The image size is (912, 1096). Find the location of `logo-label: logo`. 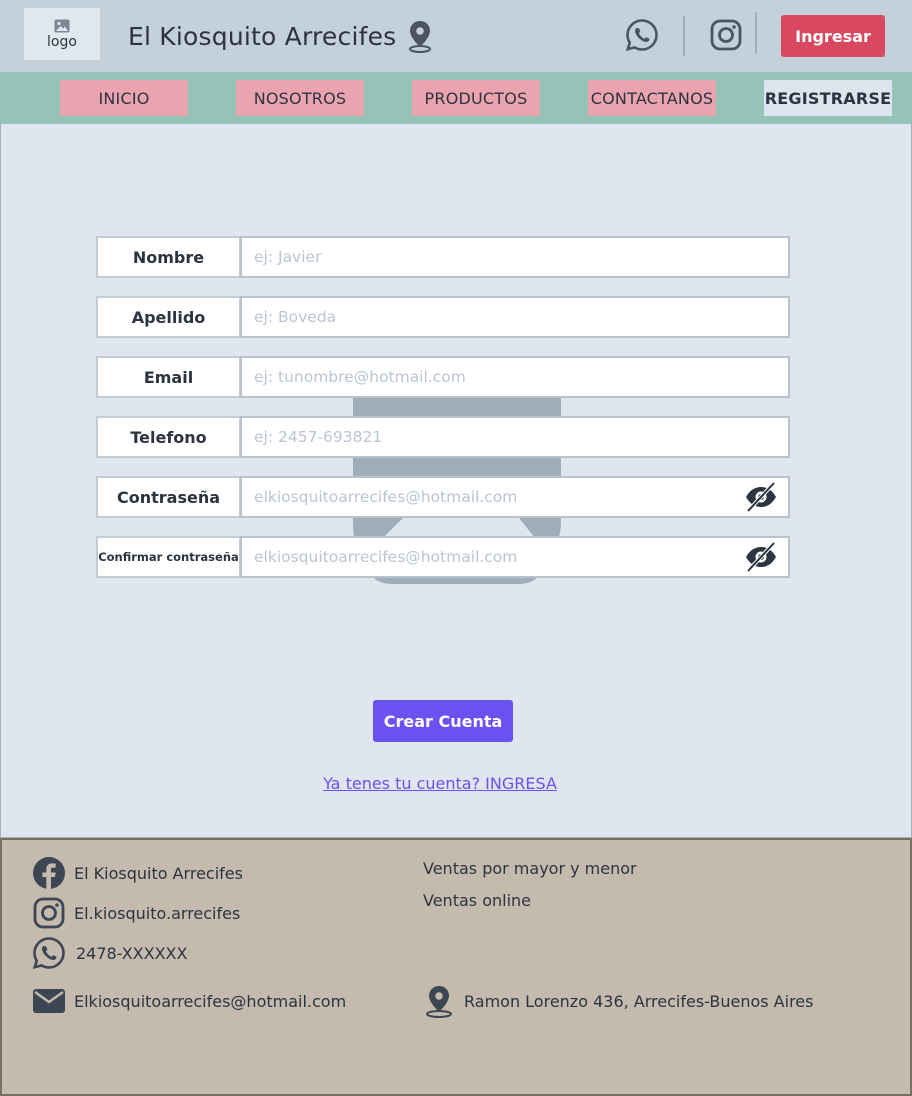

logo-label: logo is located at coordinates (62, 41).